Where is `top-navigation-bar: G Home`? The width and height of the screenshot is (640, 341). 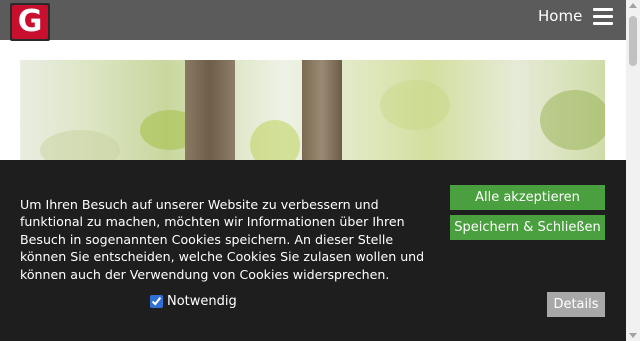 top-navigation-bar: G Home is located at coordinates (313, 20).